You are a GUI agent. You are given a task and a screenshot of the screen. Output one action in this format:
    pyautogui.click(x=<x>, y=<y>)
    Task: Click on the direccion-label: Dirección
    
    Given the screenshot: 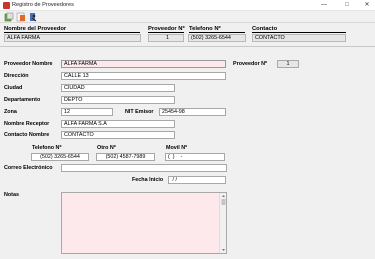 What is the action you would take?
    pyautogui.click(x=16, y=76)
    